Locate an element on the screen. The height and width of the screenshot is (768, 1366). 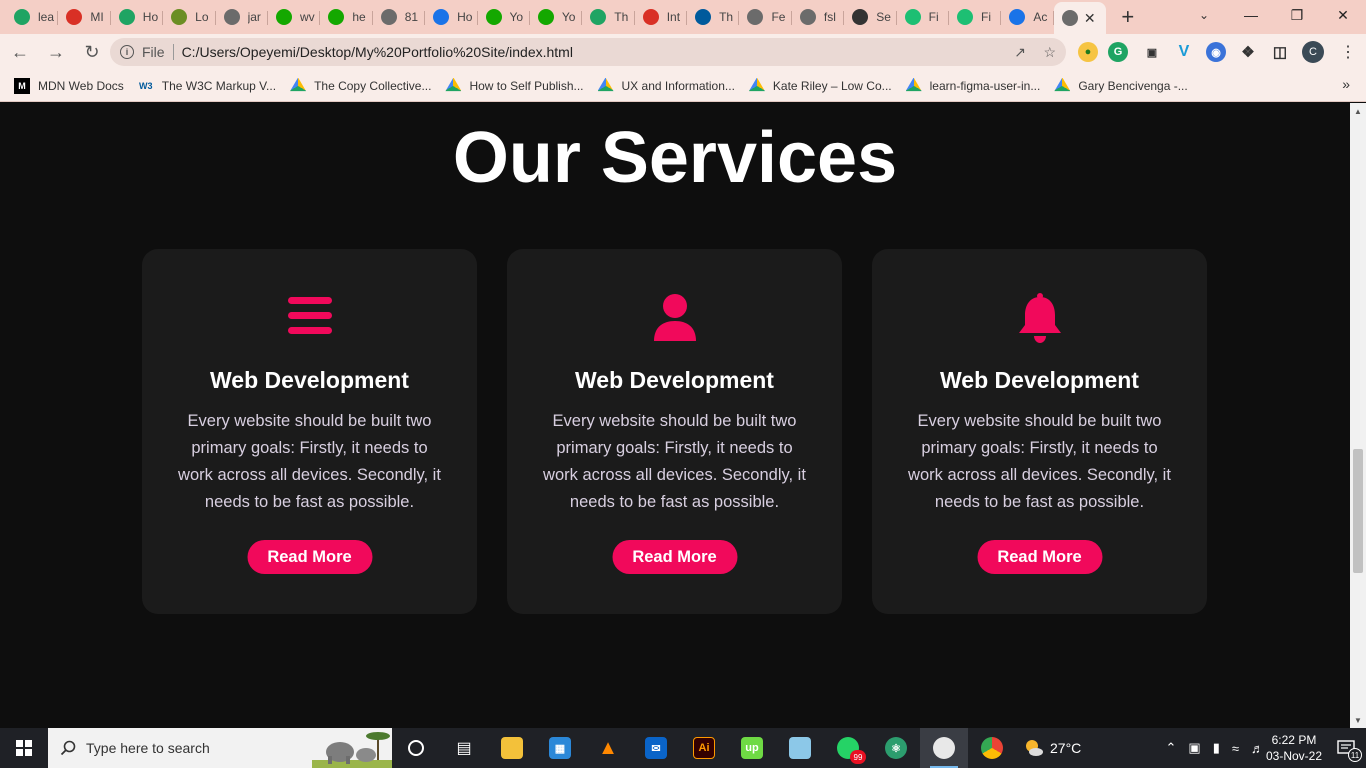
browser-tab: Se is located at coordinates (871, 17).